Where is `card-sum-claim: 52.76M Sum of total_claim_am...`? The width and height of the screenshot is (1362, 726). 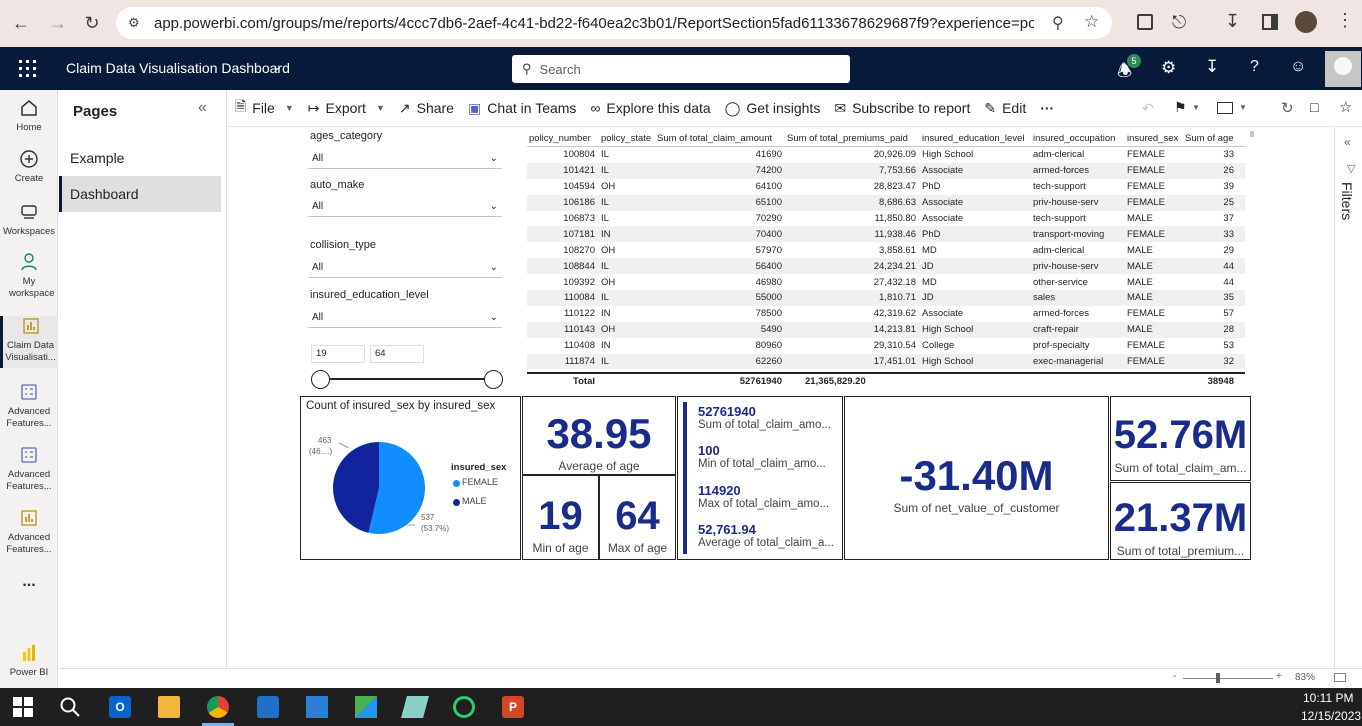
card-sum-claim: 52.76M Sum of total_claim_am... is located at coordinates (1180, 438).